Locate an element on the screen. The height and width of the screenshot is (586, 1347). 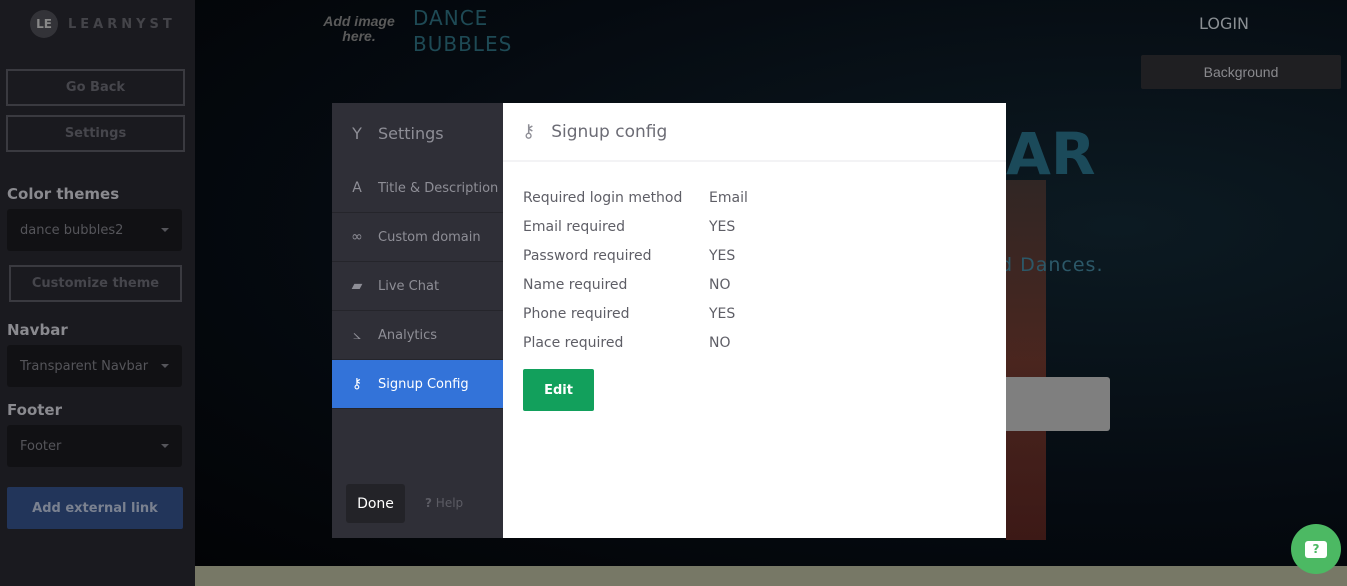
panel-title: Signup config is located at coordinates (609, 131).